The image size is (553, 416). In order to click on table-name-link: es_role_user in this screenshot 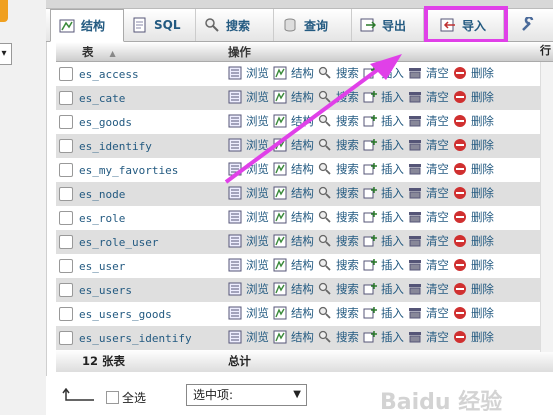, I will do `click(141, 242)`.